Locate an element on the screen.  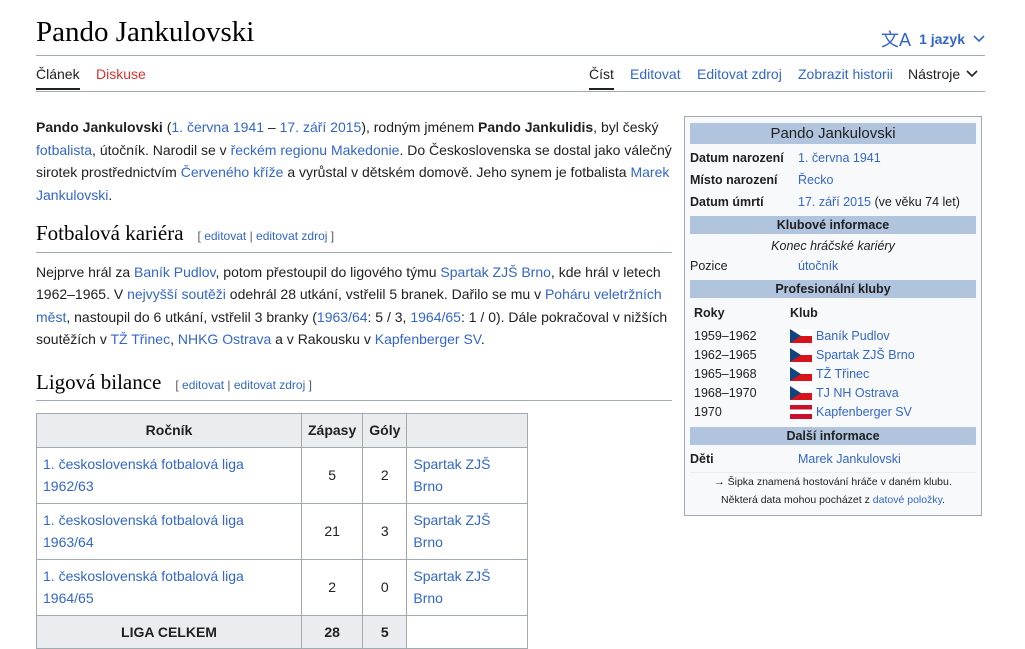
tabs-divider is located at coordinates (510, 91).